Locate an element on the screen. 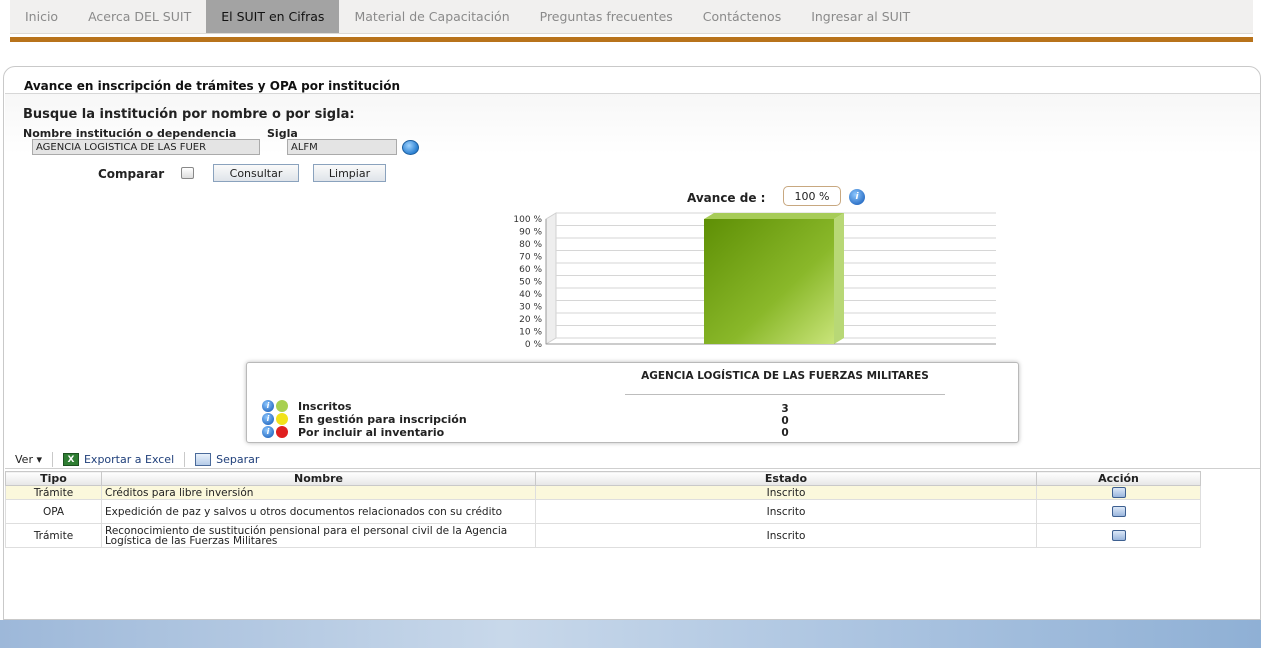  table-toolbar: Ver ▾ X Exportar a Excel Separar is located at coordinates (632, 459).